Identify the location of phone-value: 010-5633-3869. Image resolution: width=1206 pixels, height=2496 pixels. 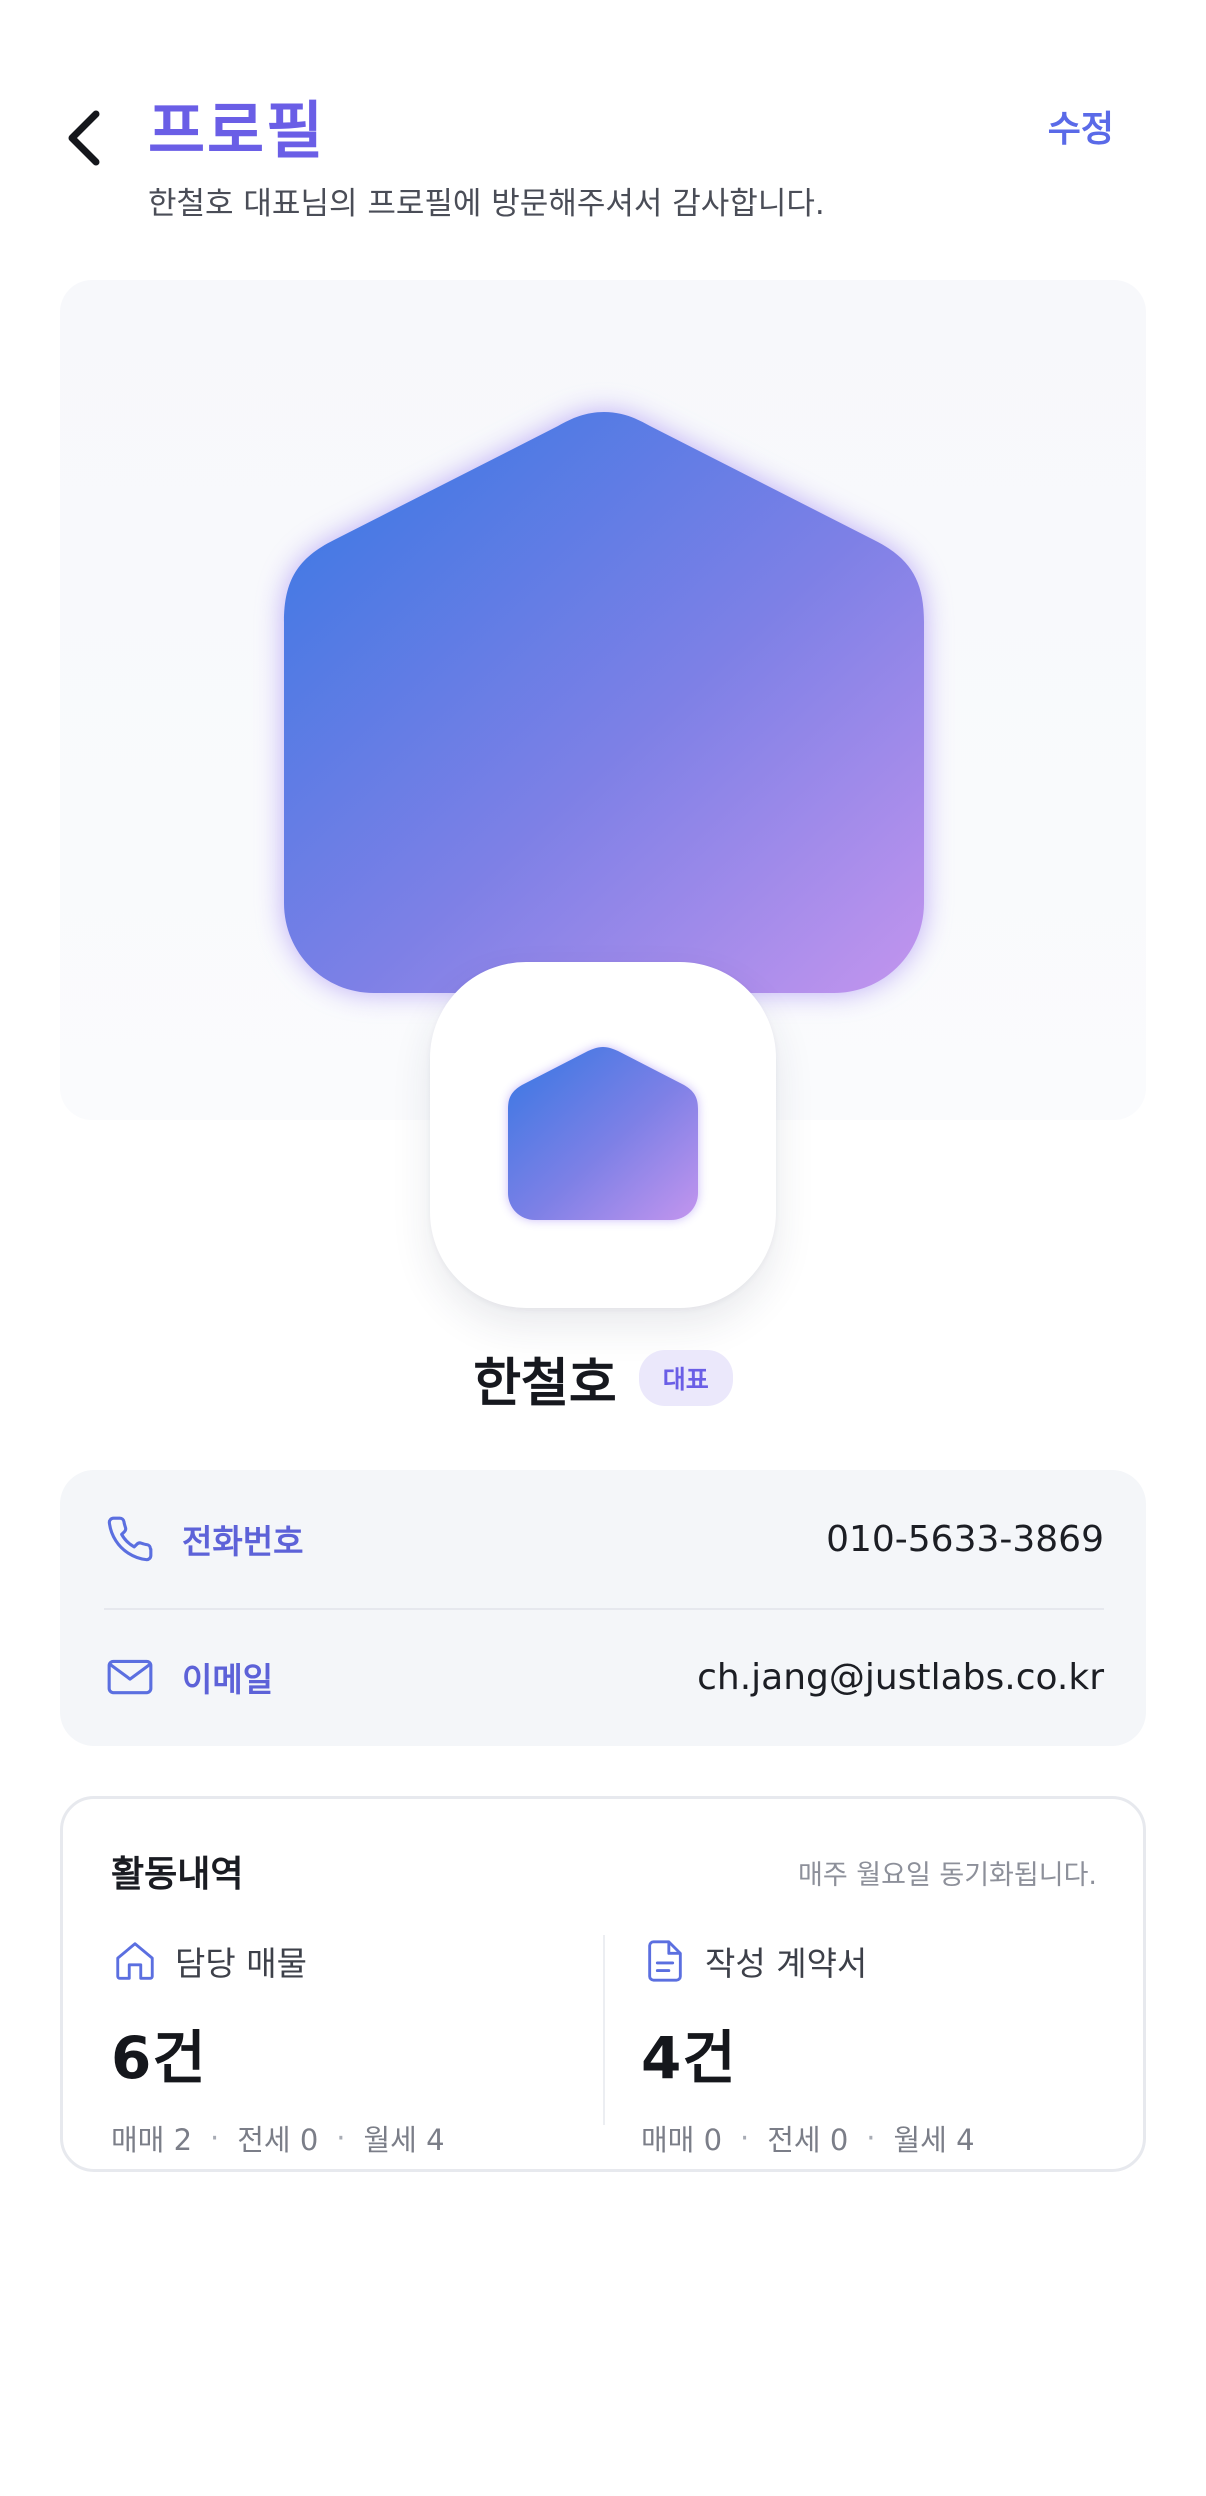
(965, 1539).